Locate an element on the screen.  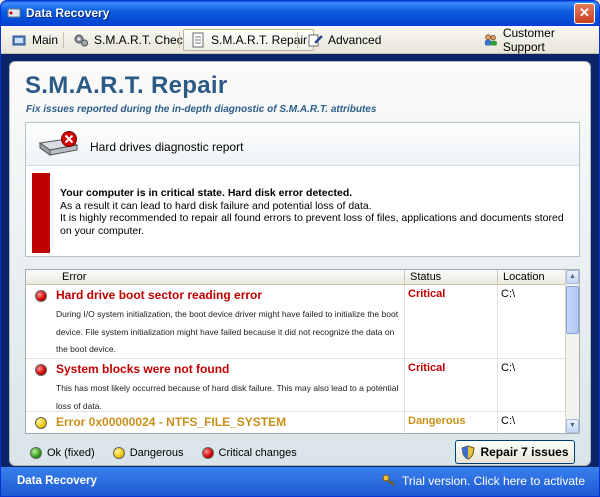
gears-icon is located at coordinates (81, 40).